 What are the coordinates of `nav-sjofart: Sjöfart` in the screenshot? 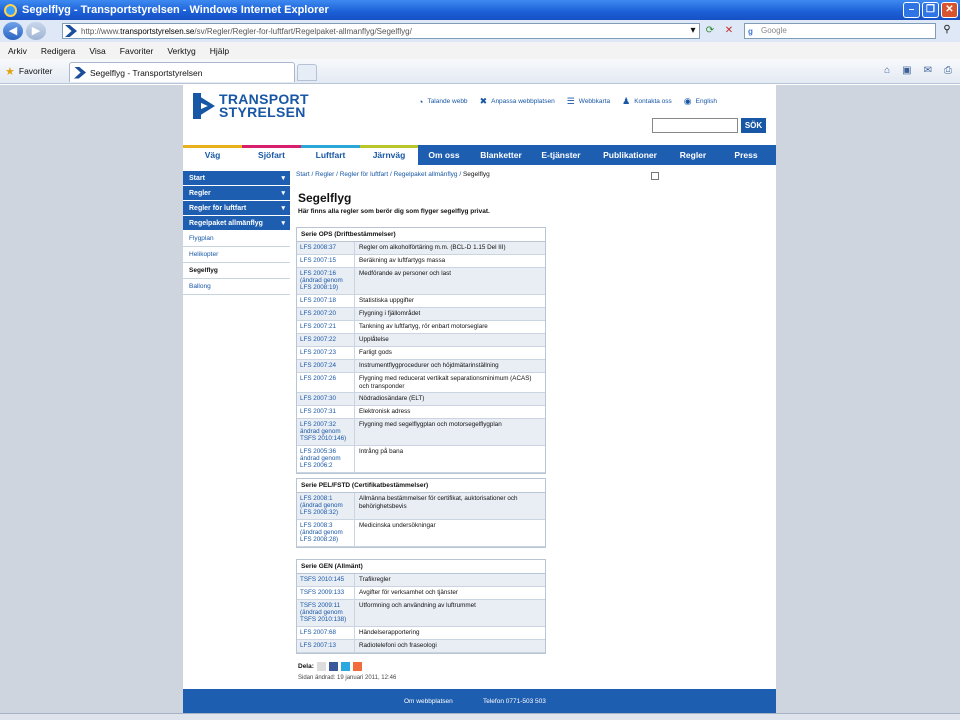 It's located at (271, 155).